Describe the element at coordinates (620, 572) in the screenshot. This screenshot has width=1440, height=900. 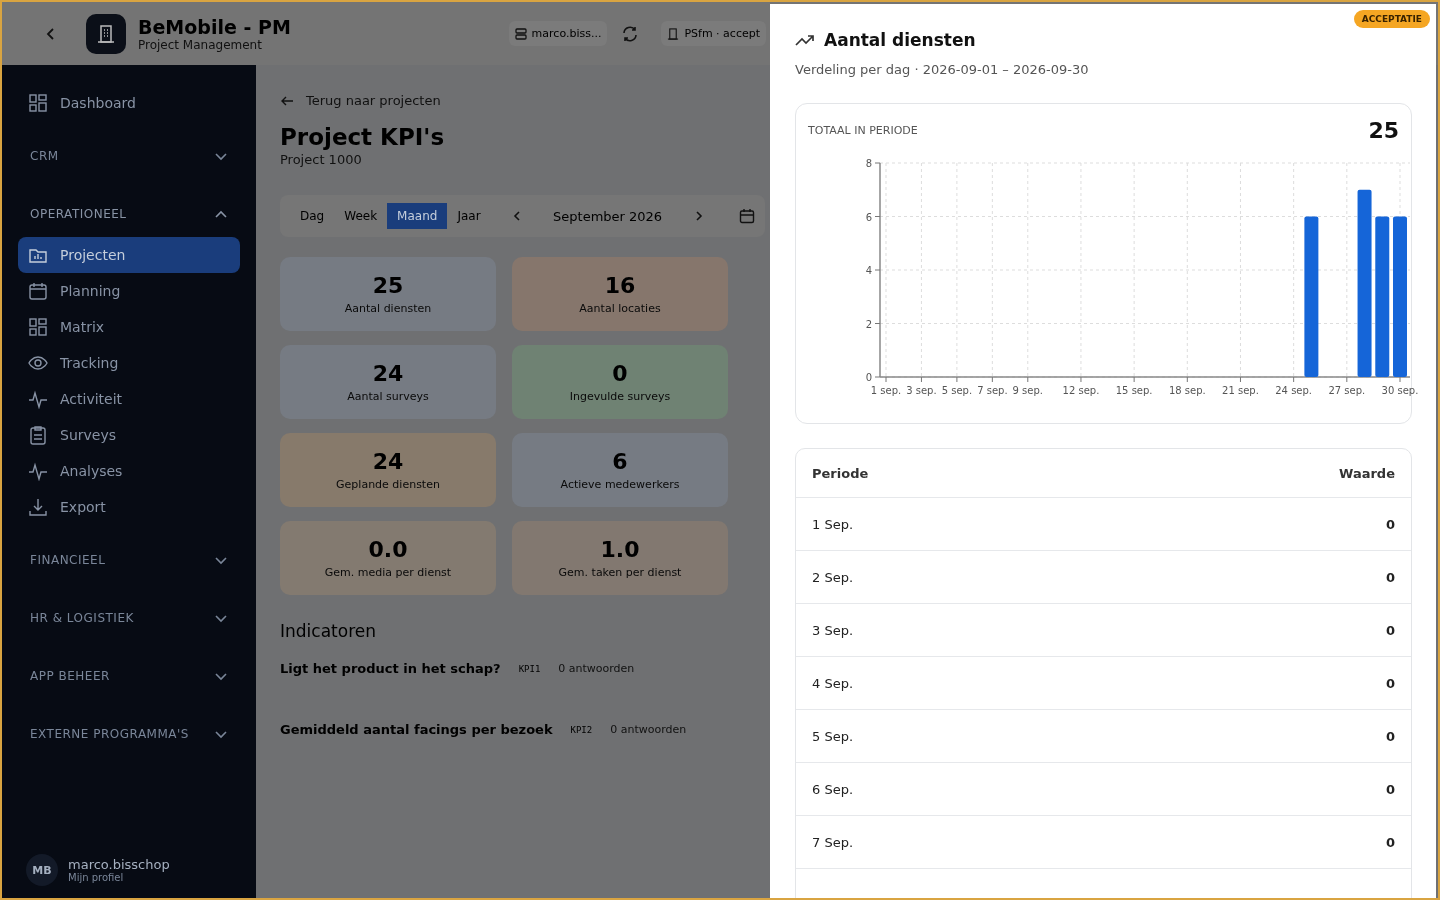
I see `kpi-label: Gem. taken per dienst` at that location.